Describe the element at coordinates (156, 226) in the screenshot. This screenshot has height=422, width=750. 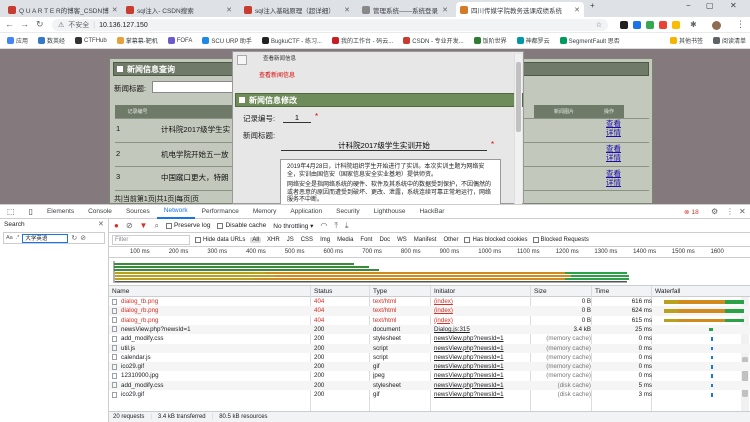
I see `search-icon: ⌕` at that location.